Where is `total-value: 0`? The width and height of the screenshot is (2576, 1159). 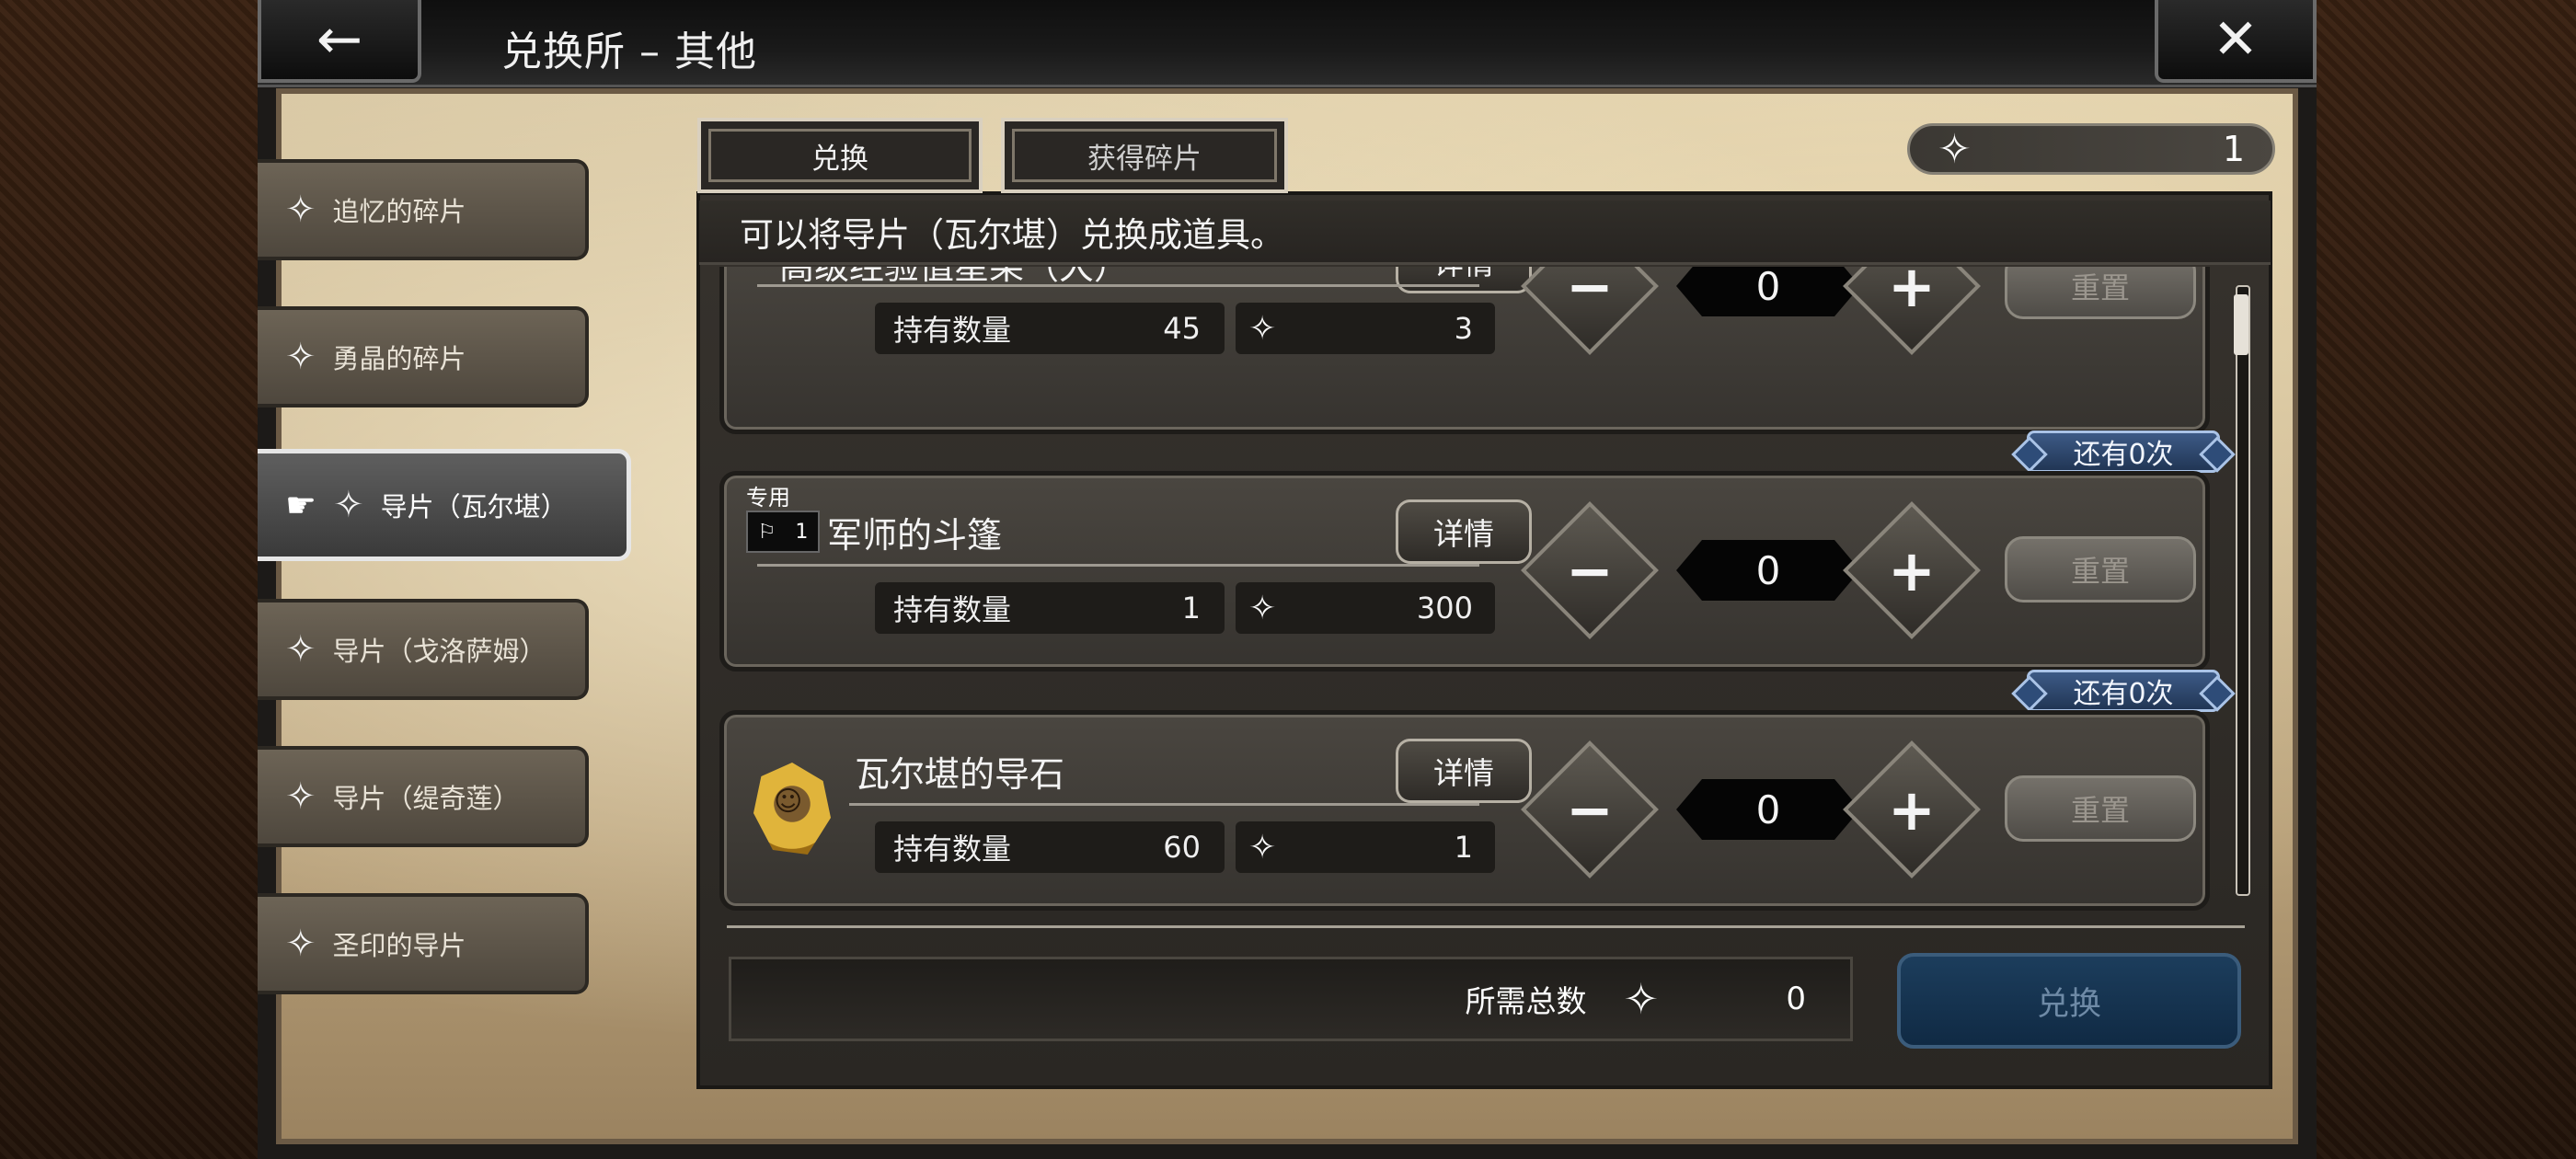 total-value: 0 is located at coordinates (1796, 999).